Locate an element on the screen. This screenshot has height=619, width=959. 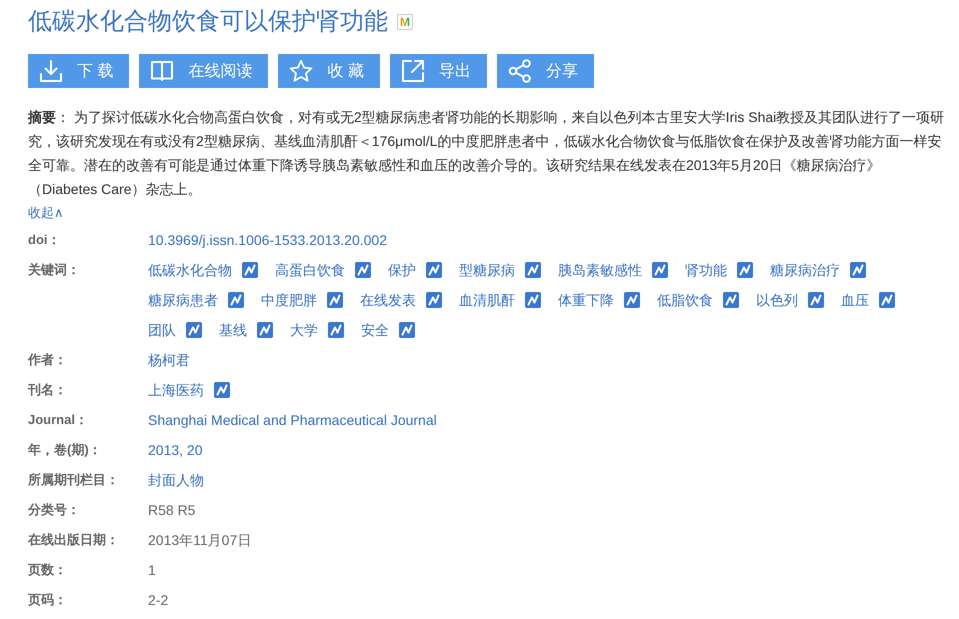
keyword-link: 肾功能 is located at coordinates (706, 270).